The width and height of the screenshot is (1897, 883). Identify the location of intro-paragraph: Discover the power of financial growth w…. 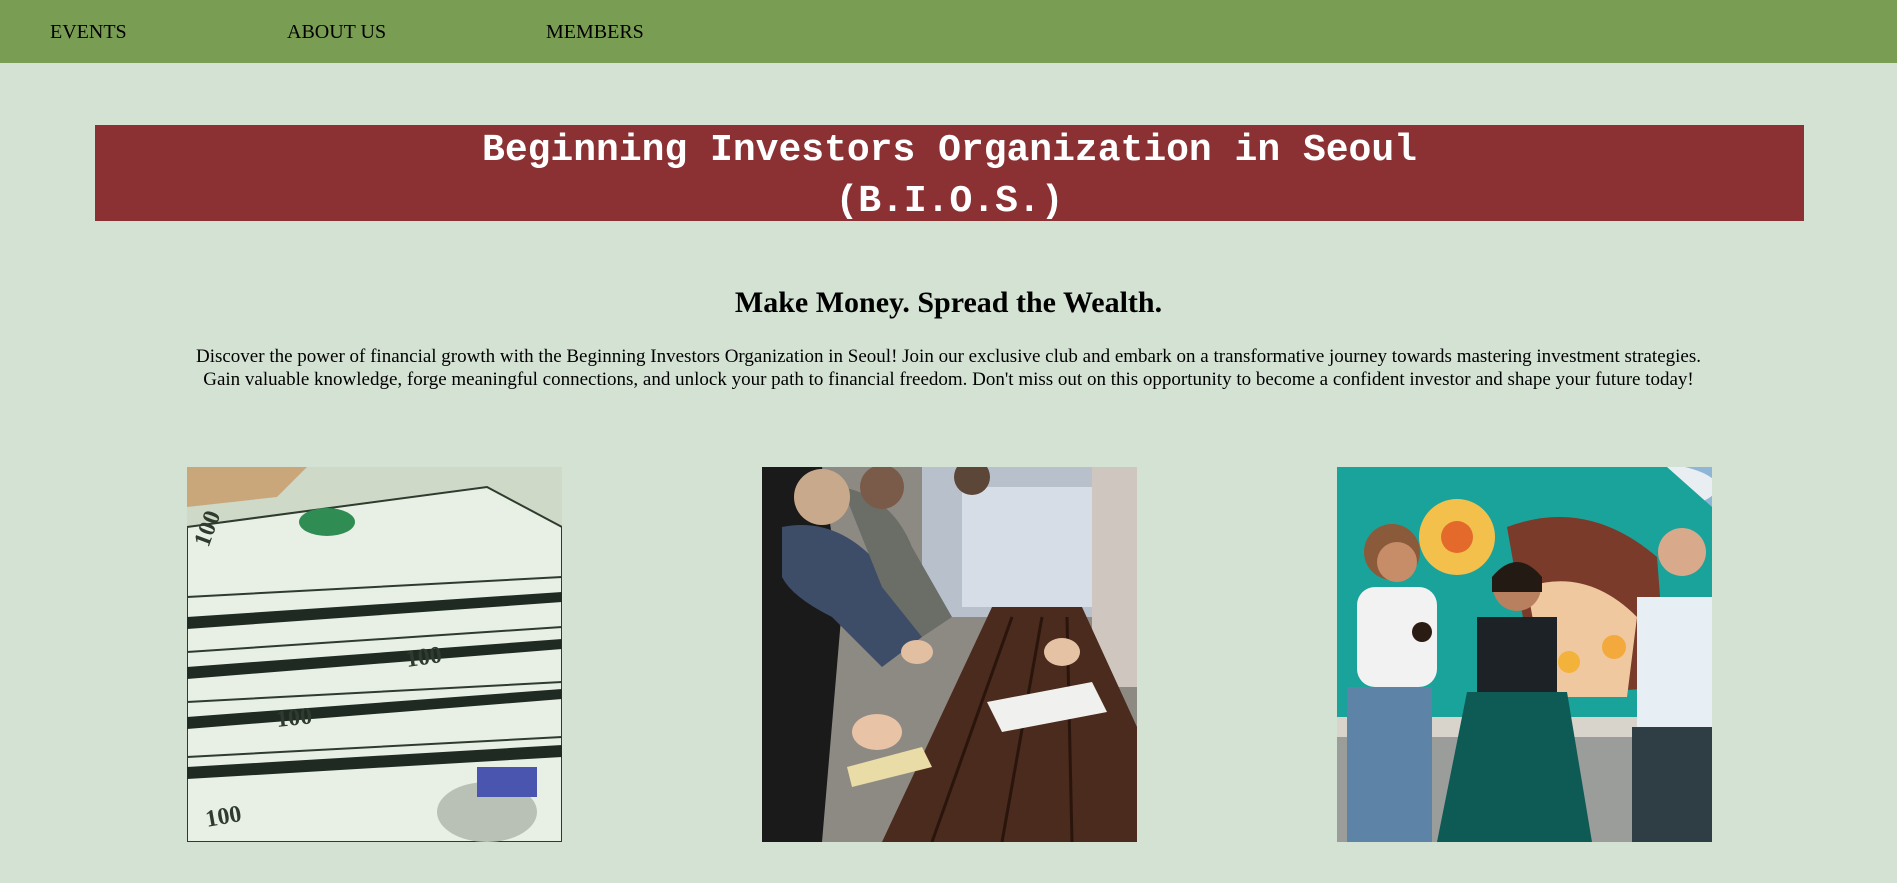
(948, 368).